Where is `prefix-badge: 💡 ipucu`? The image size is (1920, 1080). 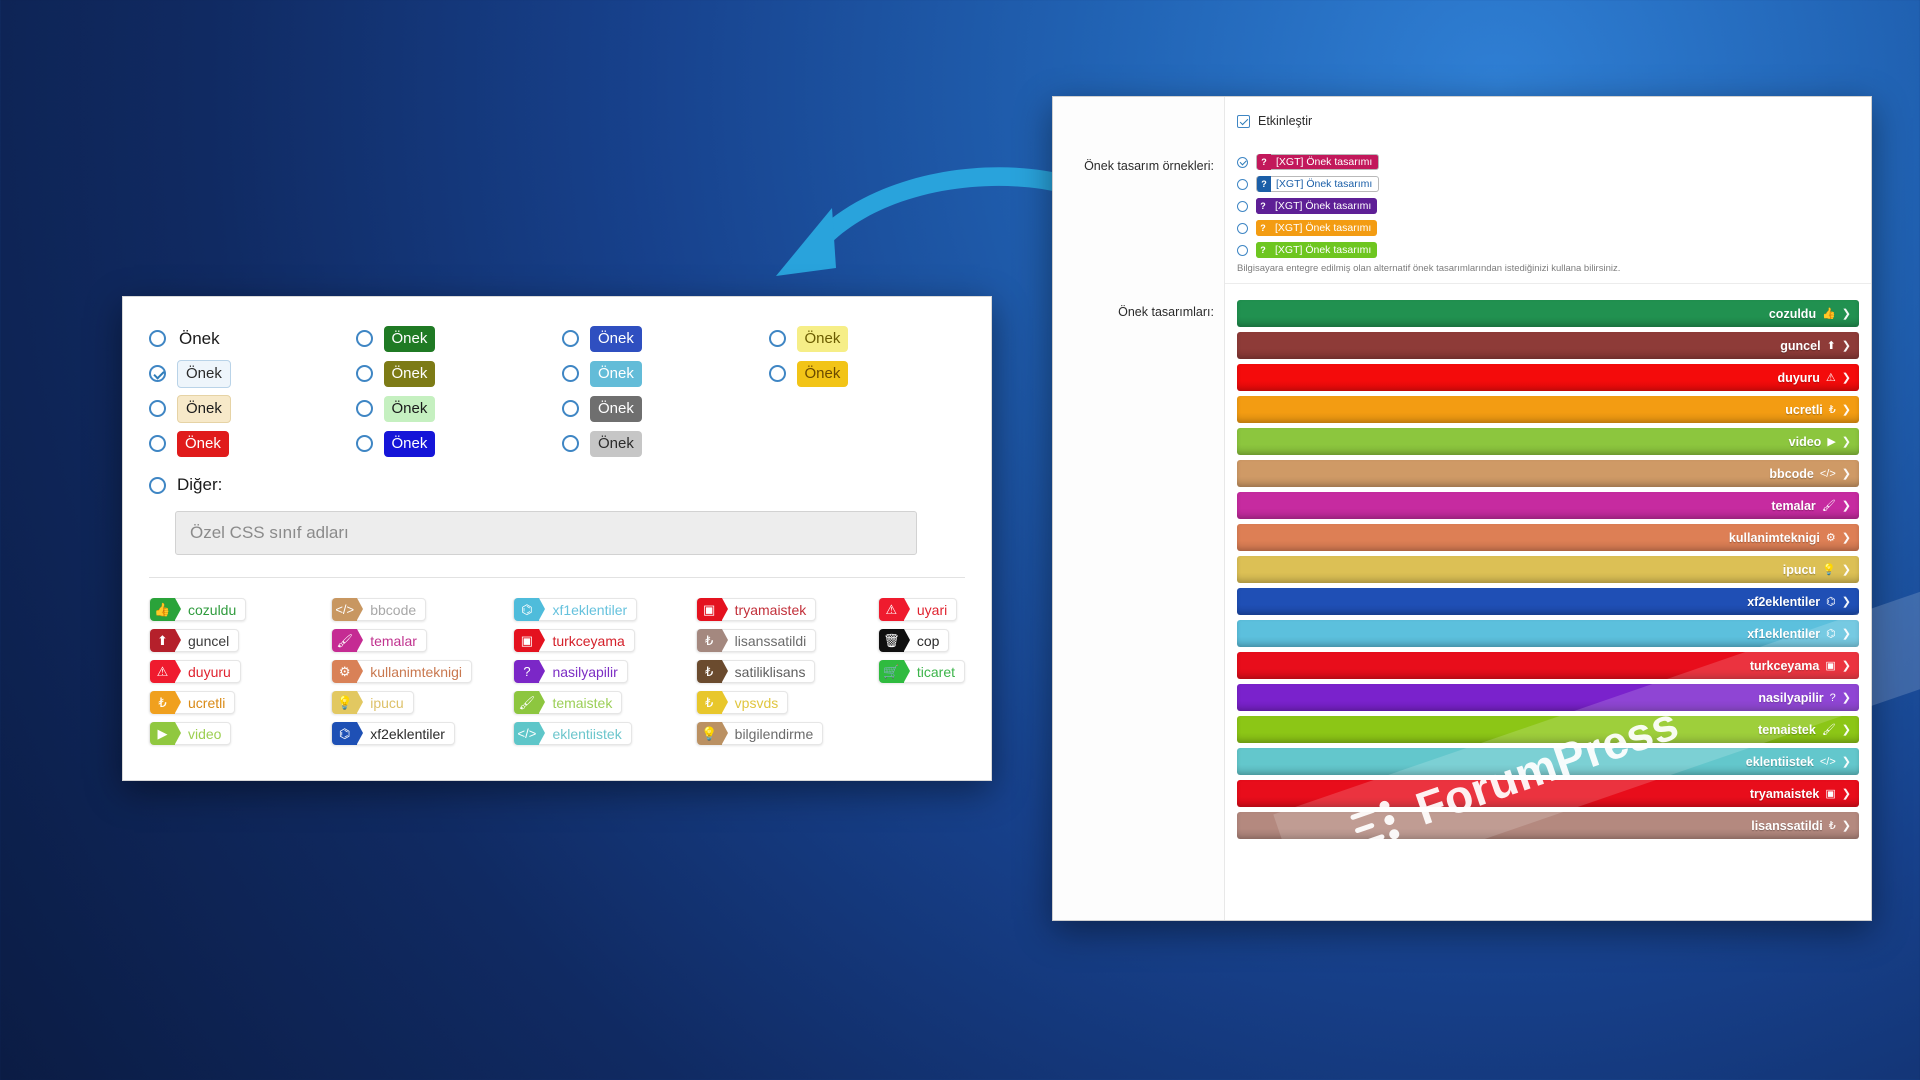 prefix-badge: 💡 ipucu is located at coordinates (372, 702).